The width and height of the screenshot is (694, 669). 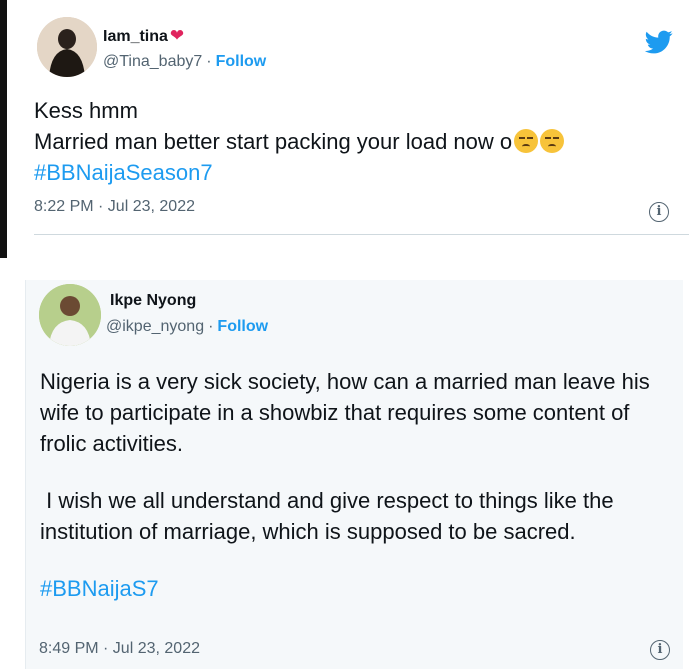 I want to click on handle-line: @Tina_baby7 · Follow, so click(x=185, y=61).